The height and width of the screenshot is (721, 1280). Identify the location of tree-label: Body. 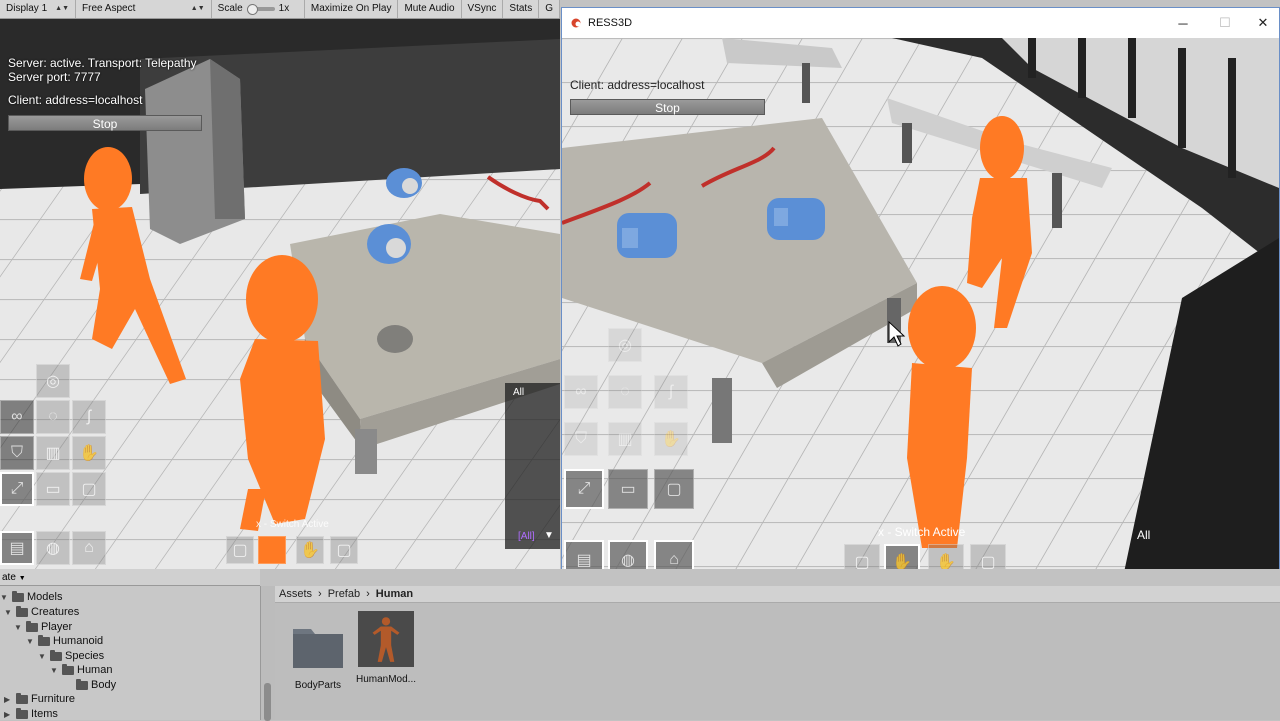
(104, 685).